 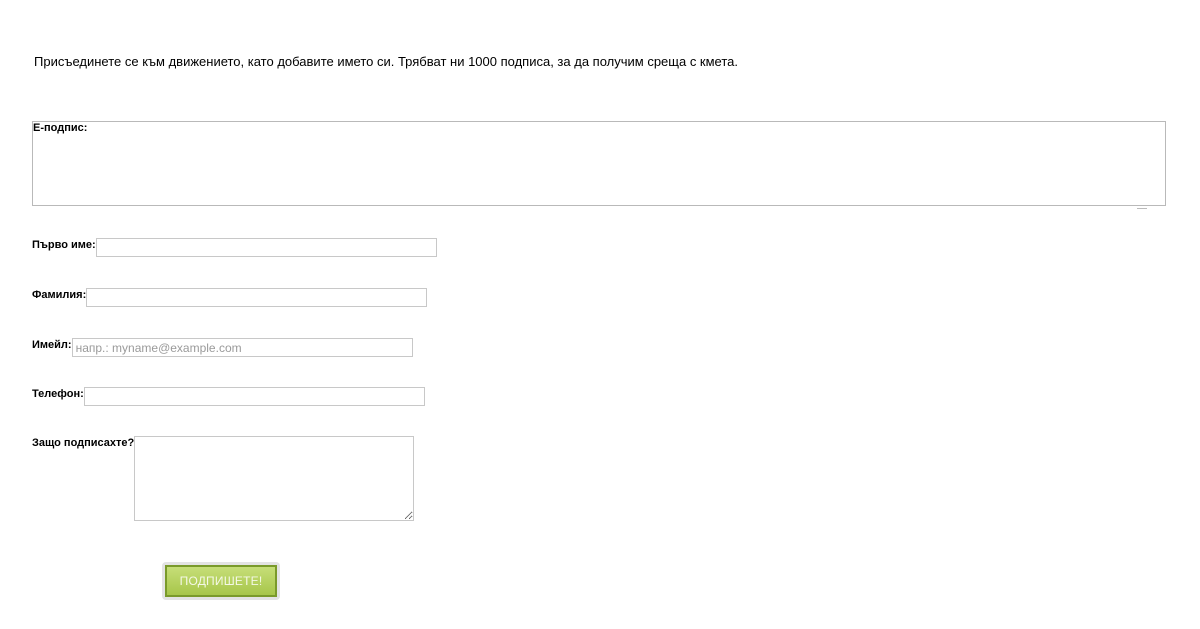 I want to click on why-label: Защо подписахте?, so click(x=83, y=443).